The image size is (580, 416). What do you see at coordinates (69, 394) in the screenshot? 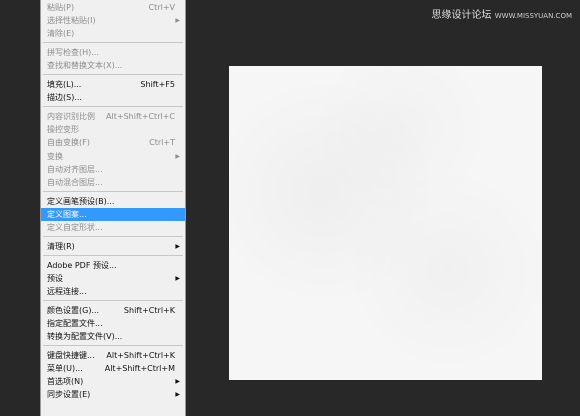
I see `menu-item-label: 同步设置(E)` at bounding box center [69, 394].